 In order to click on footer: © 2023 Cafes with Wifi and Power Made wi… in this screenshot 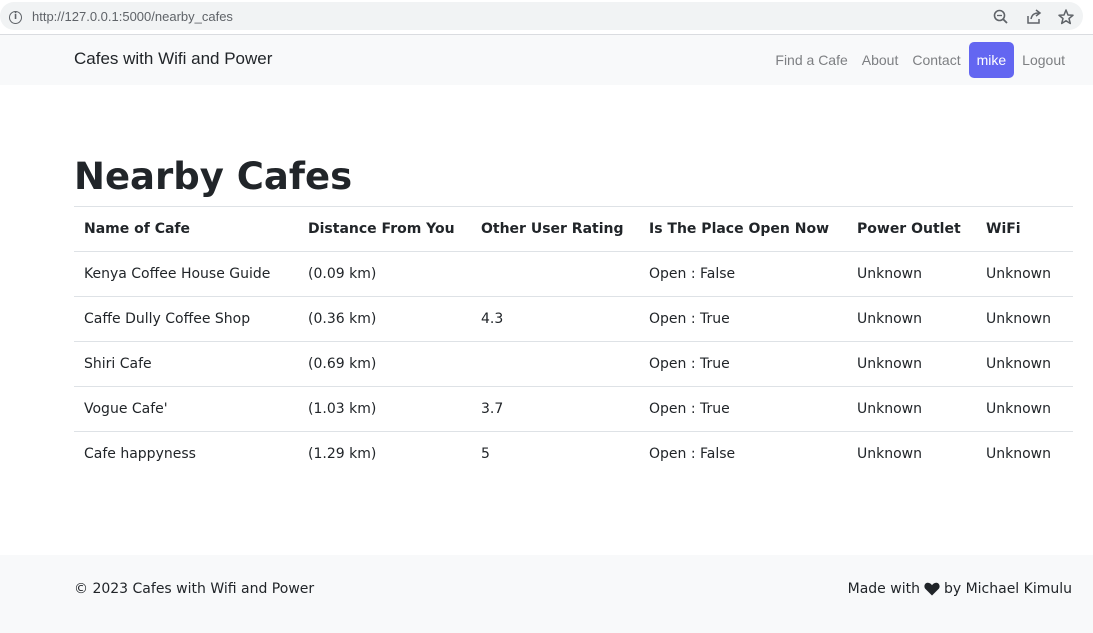, I will do `click(546, 594)`.